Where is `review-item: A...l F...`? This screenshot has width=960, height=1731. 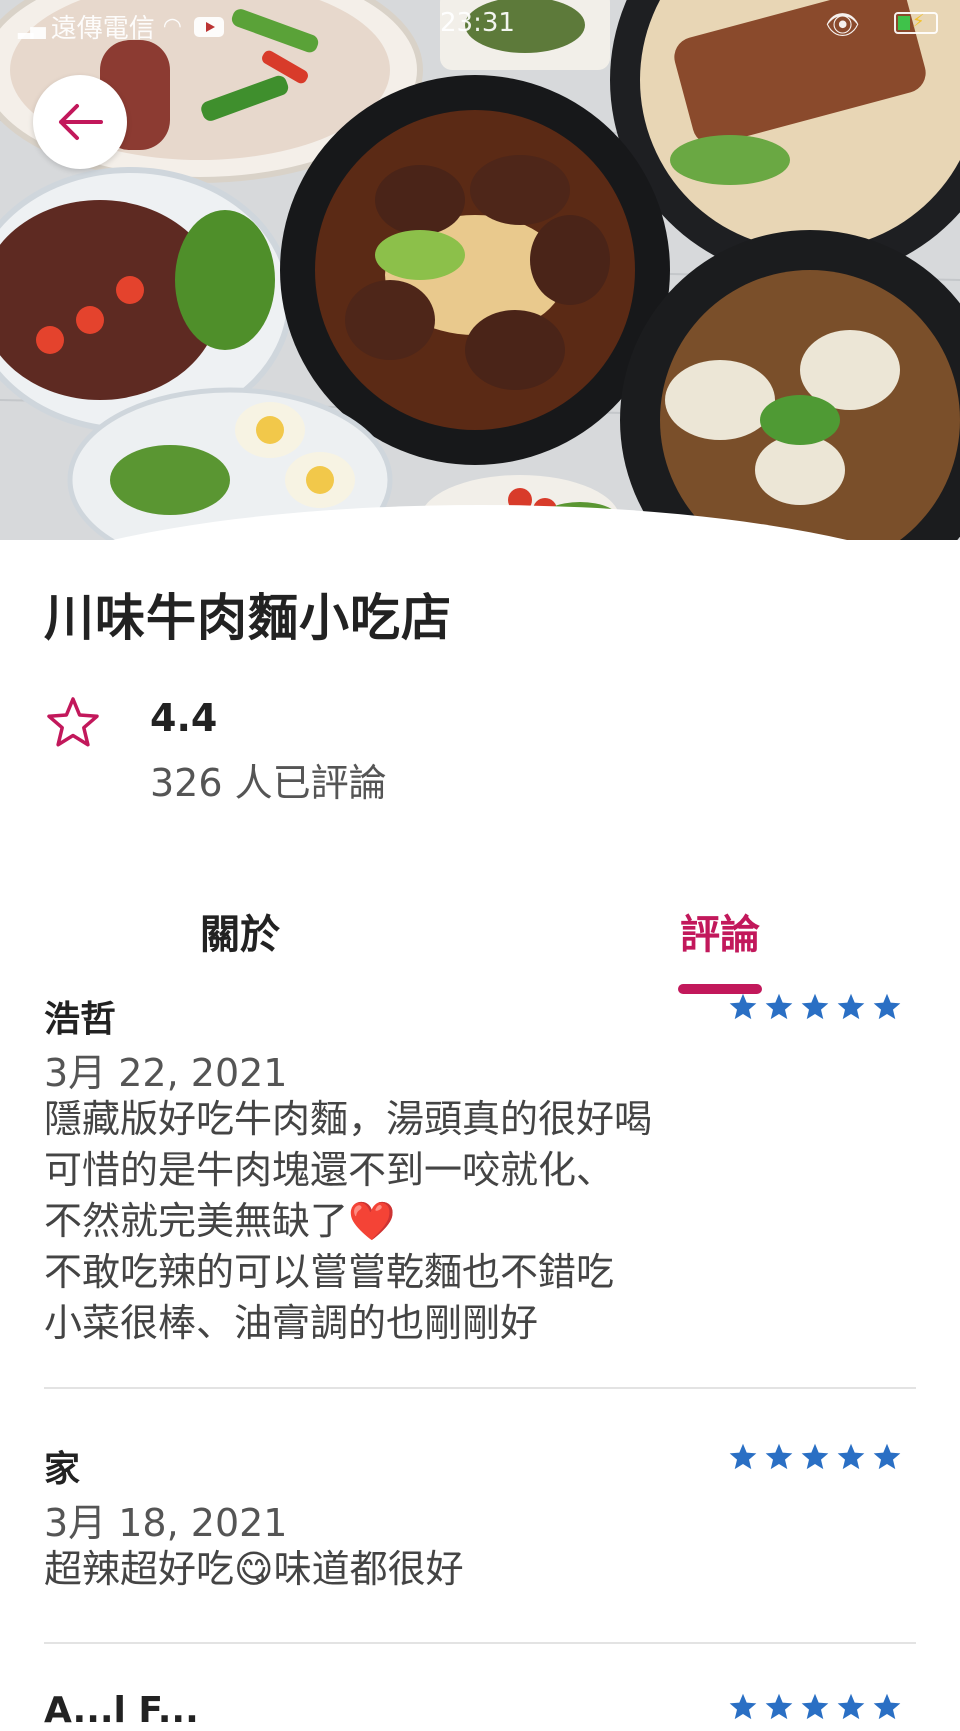
review-item: A...l F... is located at coordinates (480, 1710).